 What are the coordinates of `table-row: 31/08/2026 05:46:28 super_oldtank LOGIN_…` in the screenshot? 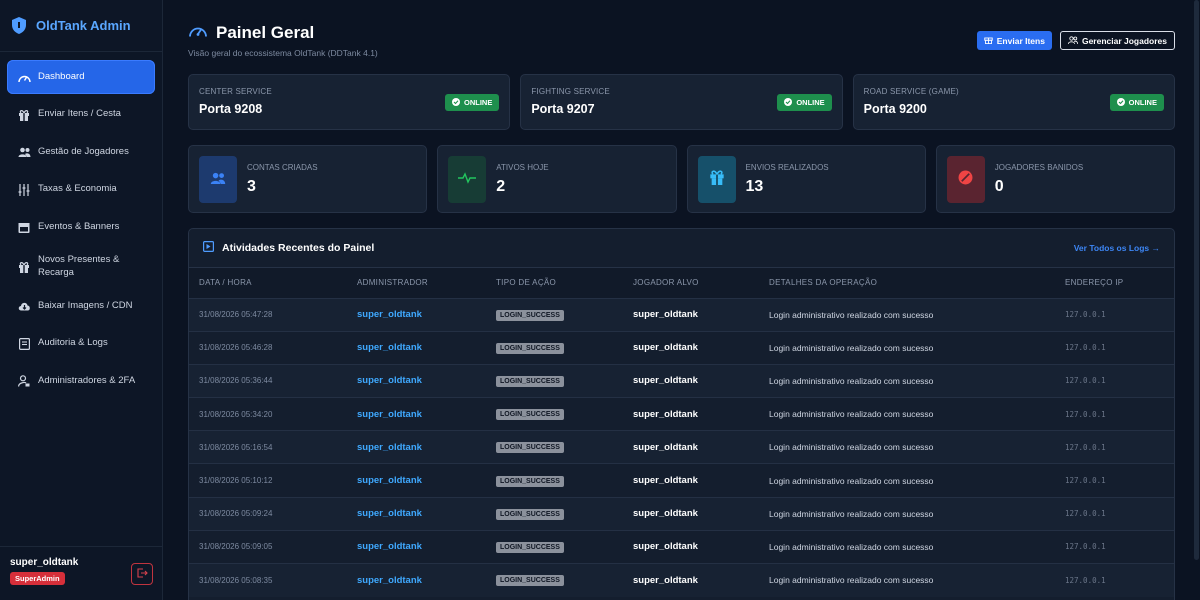 It's located at (681, 348).